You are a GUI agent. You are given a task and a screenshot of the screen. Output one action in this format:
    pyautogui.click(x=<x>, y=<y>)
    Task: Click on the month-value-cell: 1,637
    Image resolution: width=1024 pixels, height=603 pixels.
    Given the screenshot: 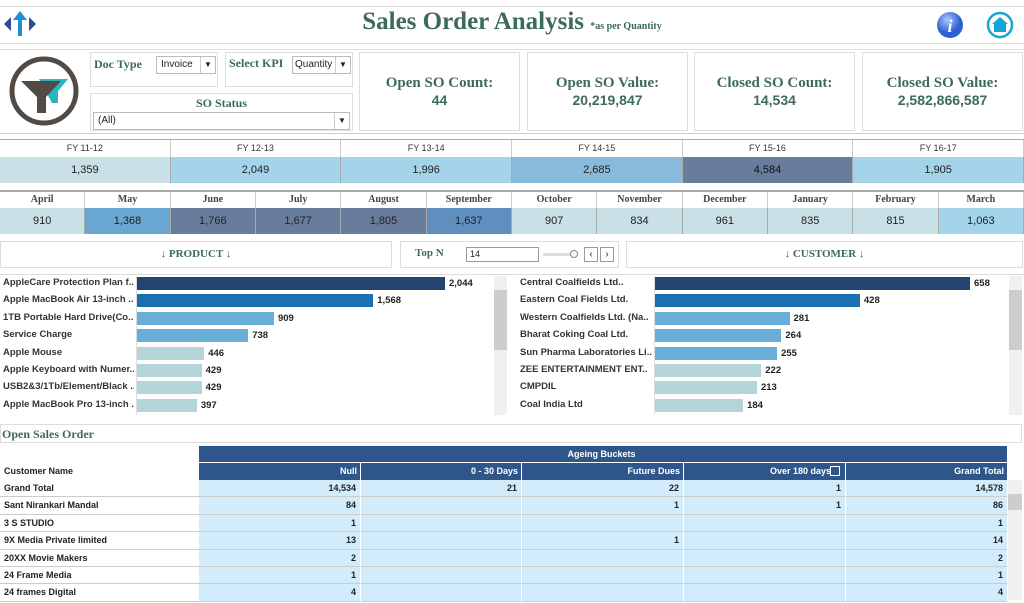 What is the action you would take?
    pyautogui.click(x=469, y=221)
    